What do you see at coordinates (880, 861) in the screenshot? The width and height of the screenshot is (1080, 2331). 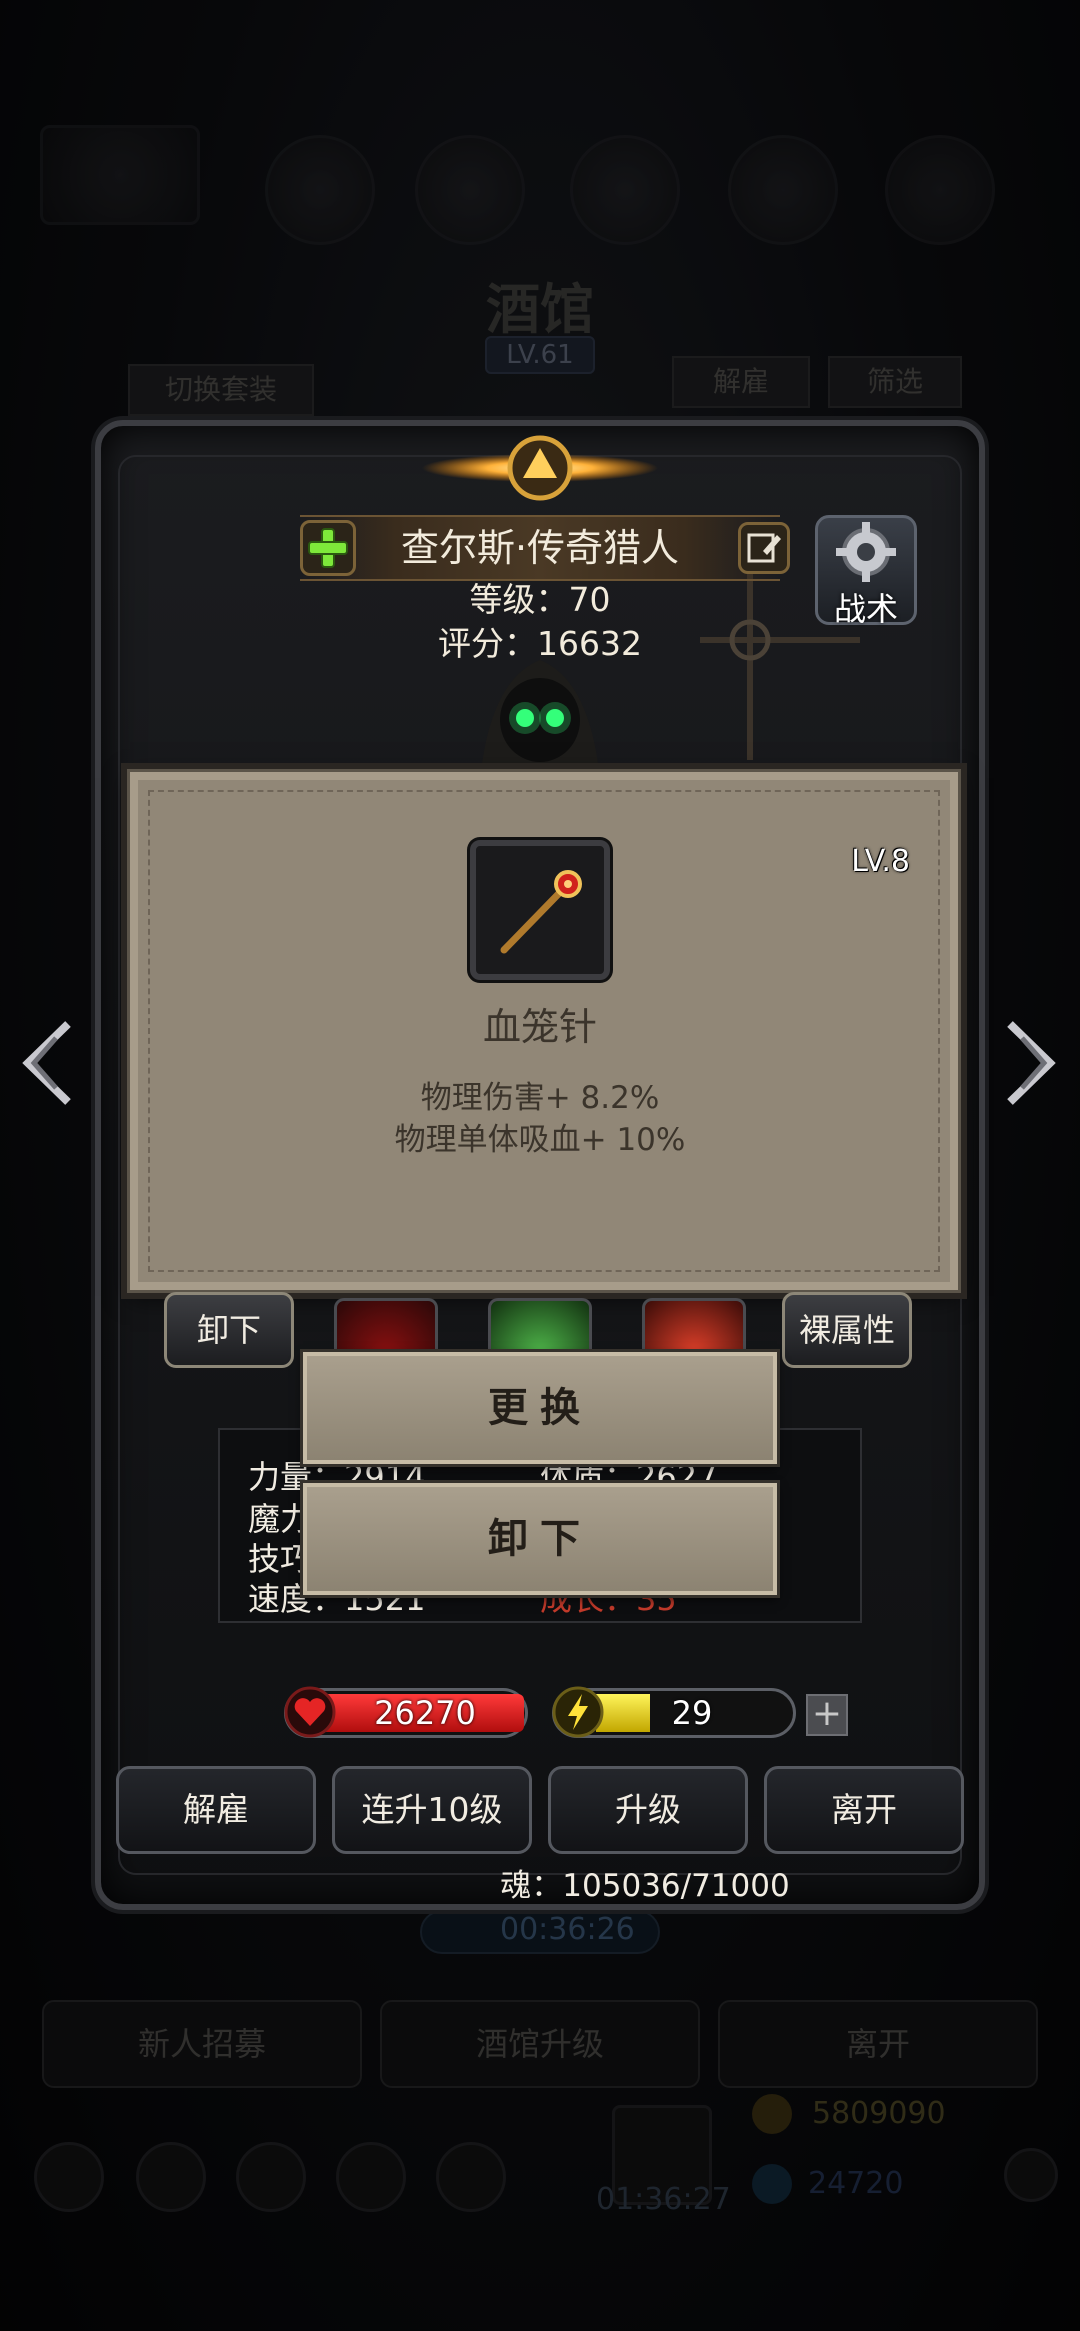 I see `item-level: LV.8` at bounding box center [880, 861].